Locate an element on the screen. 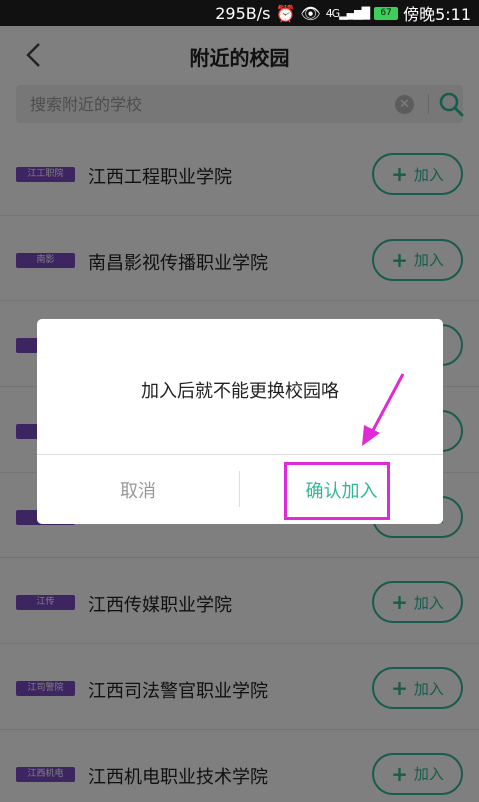 This screenshot has width=479, height=802. eye-icon: 👁 is located at coordinates (310, 13).